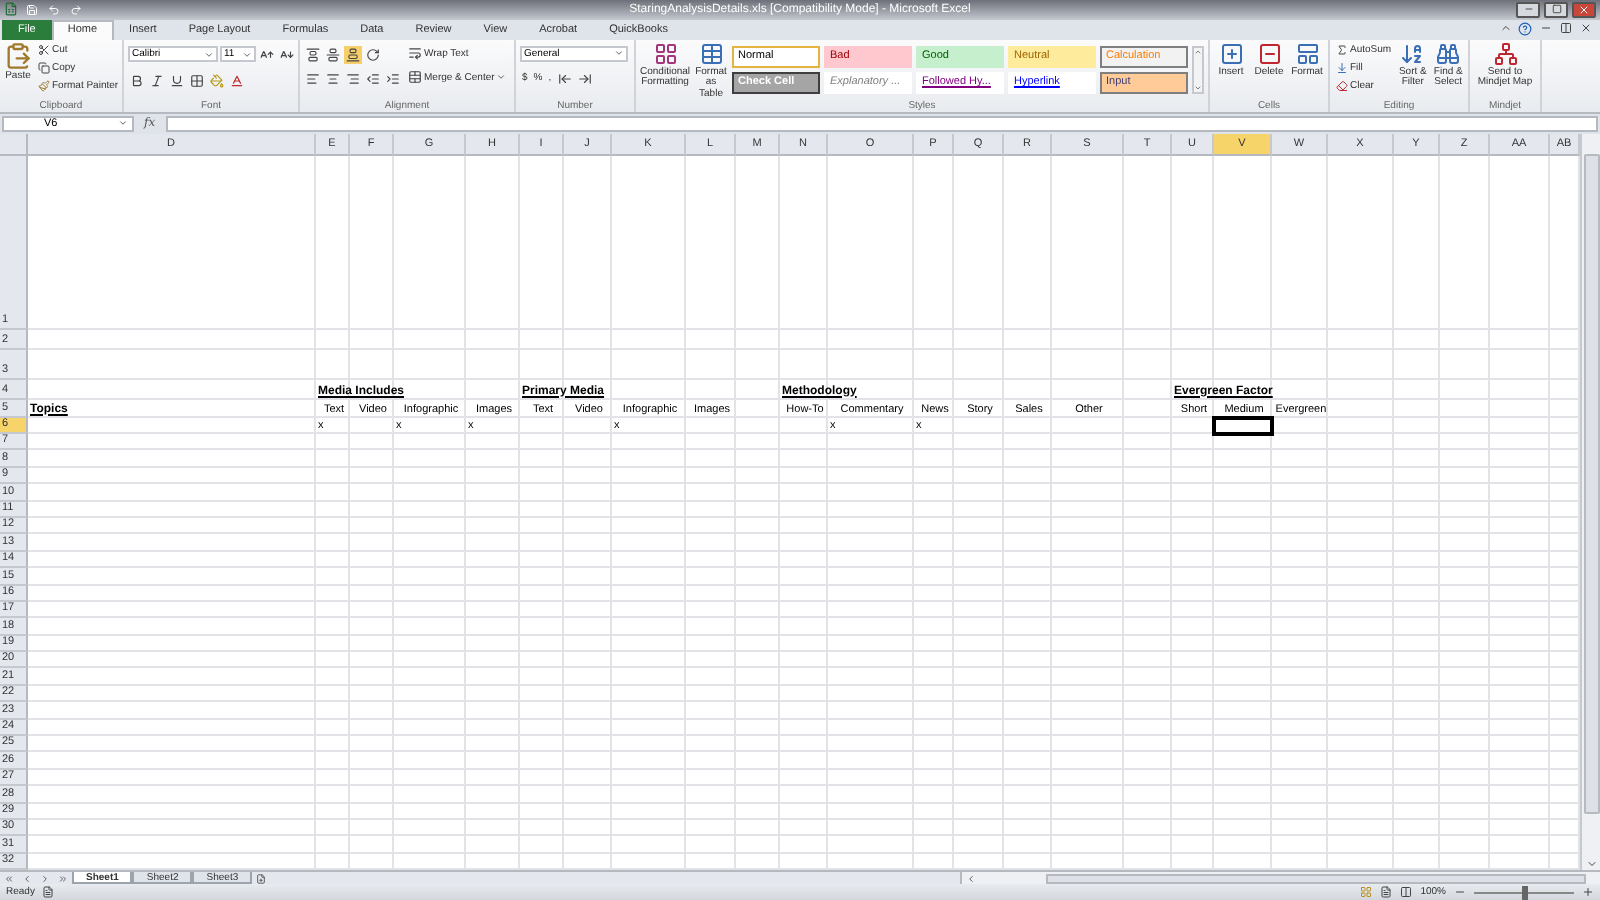 The image size is (1600, 900). I want to click on bold-icon, so click(137, 80).